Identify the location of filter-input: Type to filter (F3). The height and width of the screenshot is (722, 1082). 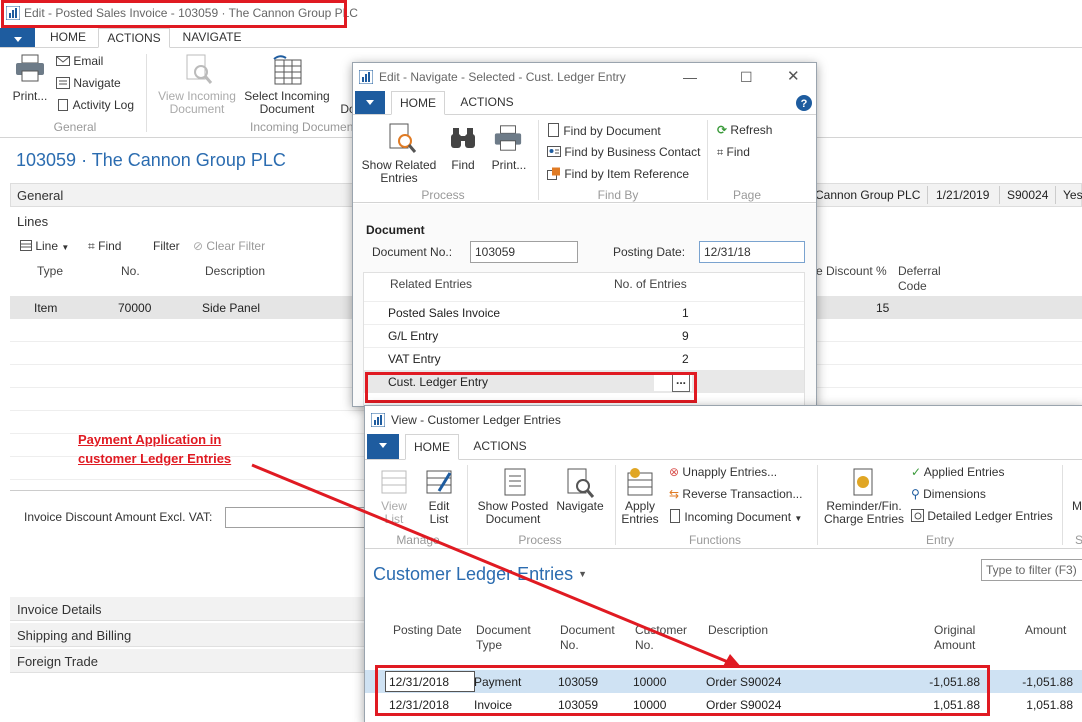
(1031, 570).